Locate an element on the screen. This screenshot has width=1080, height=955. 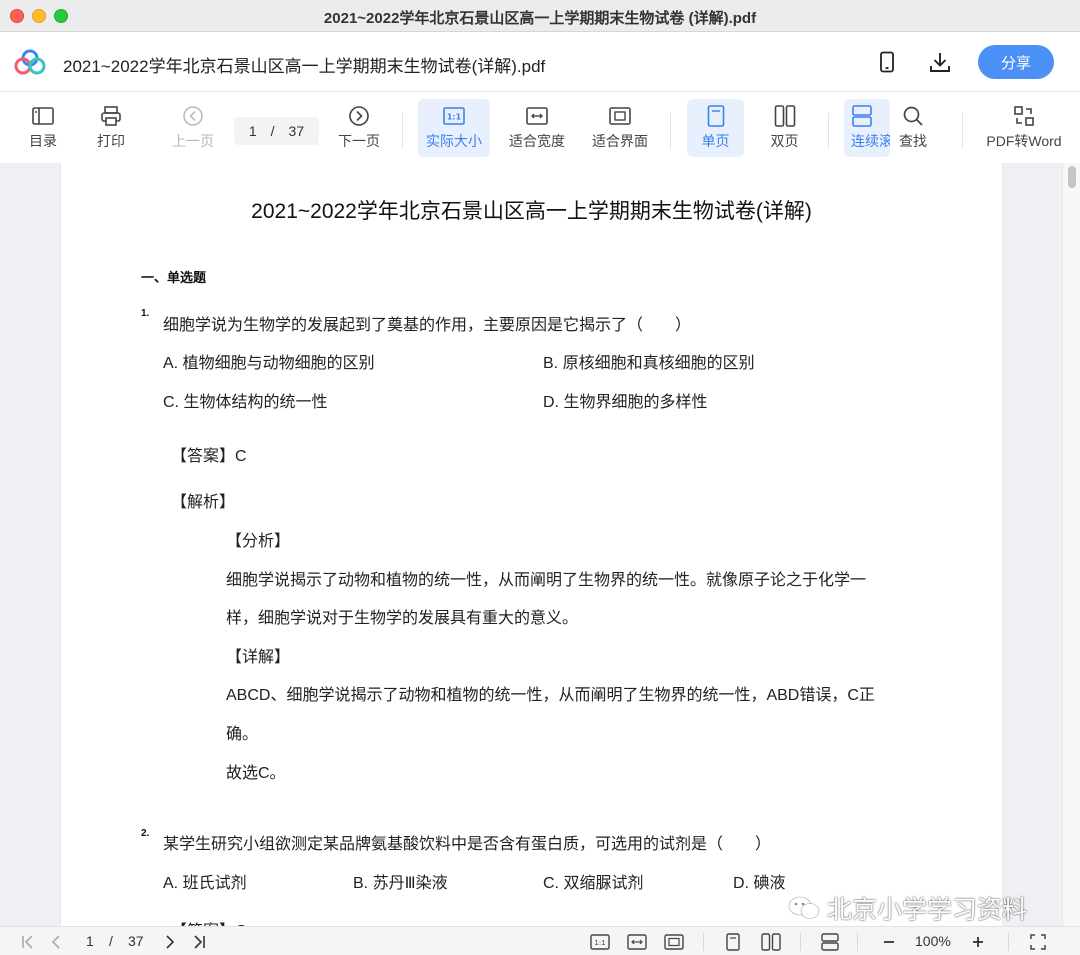
question-number: 1. is located at coordinates (145, 313).